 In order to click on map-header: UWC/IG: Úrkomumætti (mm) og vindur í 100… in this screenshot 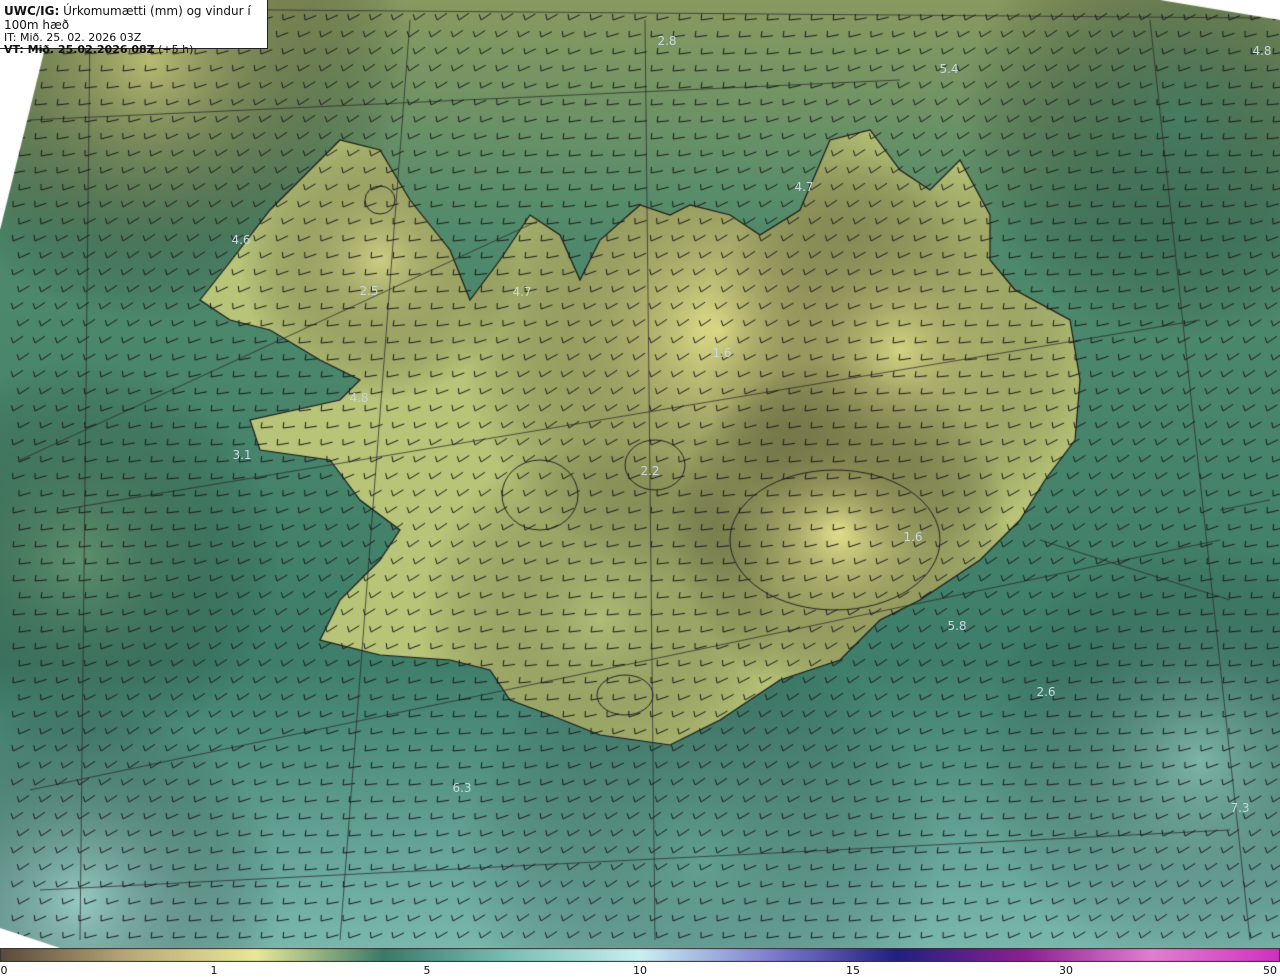, I will do `click(134, 28)`.